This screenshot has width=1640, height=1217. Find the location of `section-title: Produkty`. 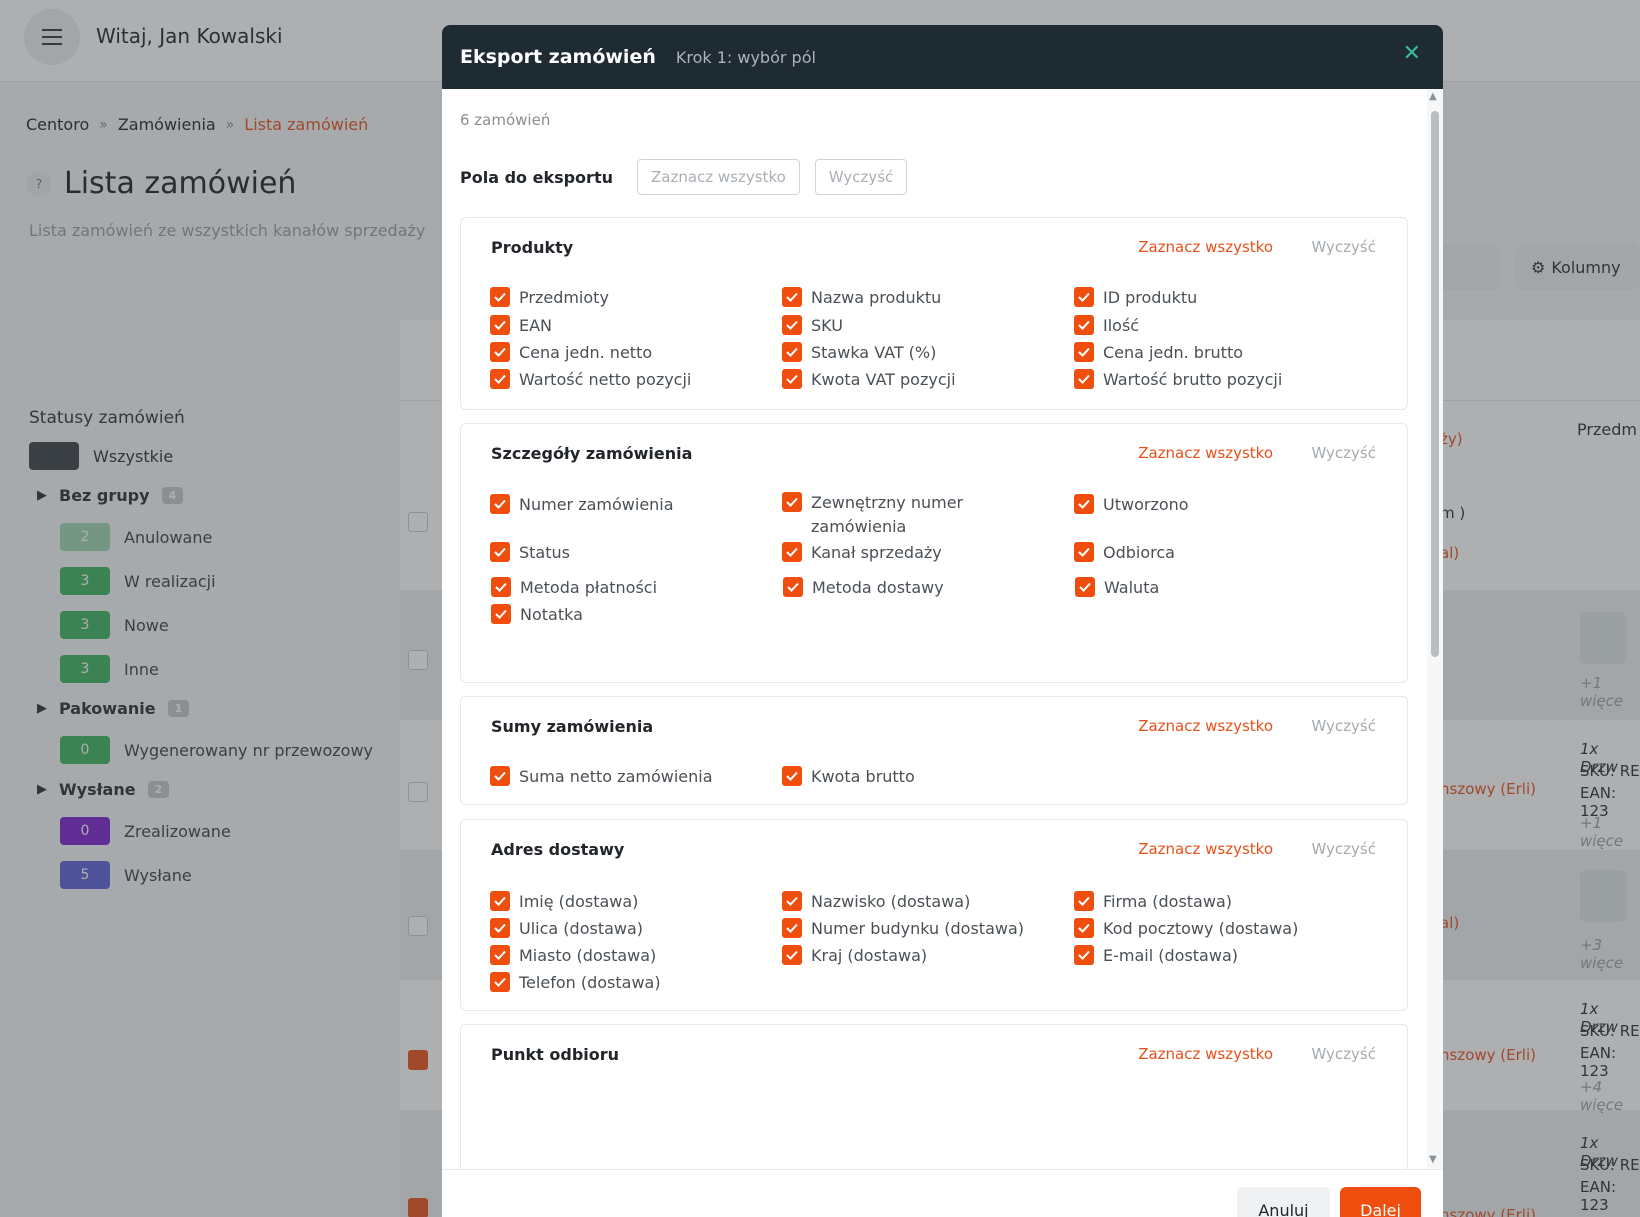

section-title: Produkty is located at coordinates (532, 247).